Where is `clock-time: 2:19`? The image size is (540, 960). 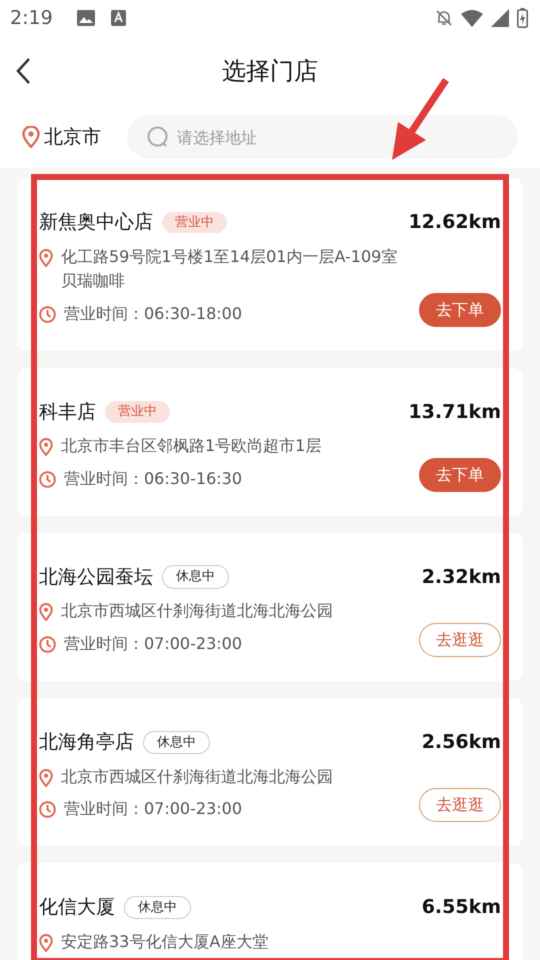 clock-time: 2:19 is located at coordinates (31, 18).